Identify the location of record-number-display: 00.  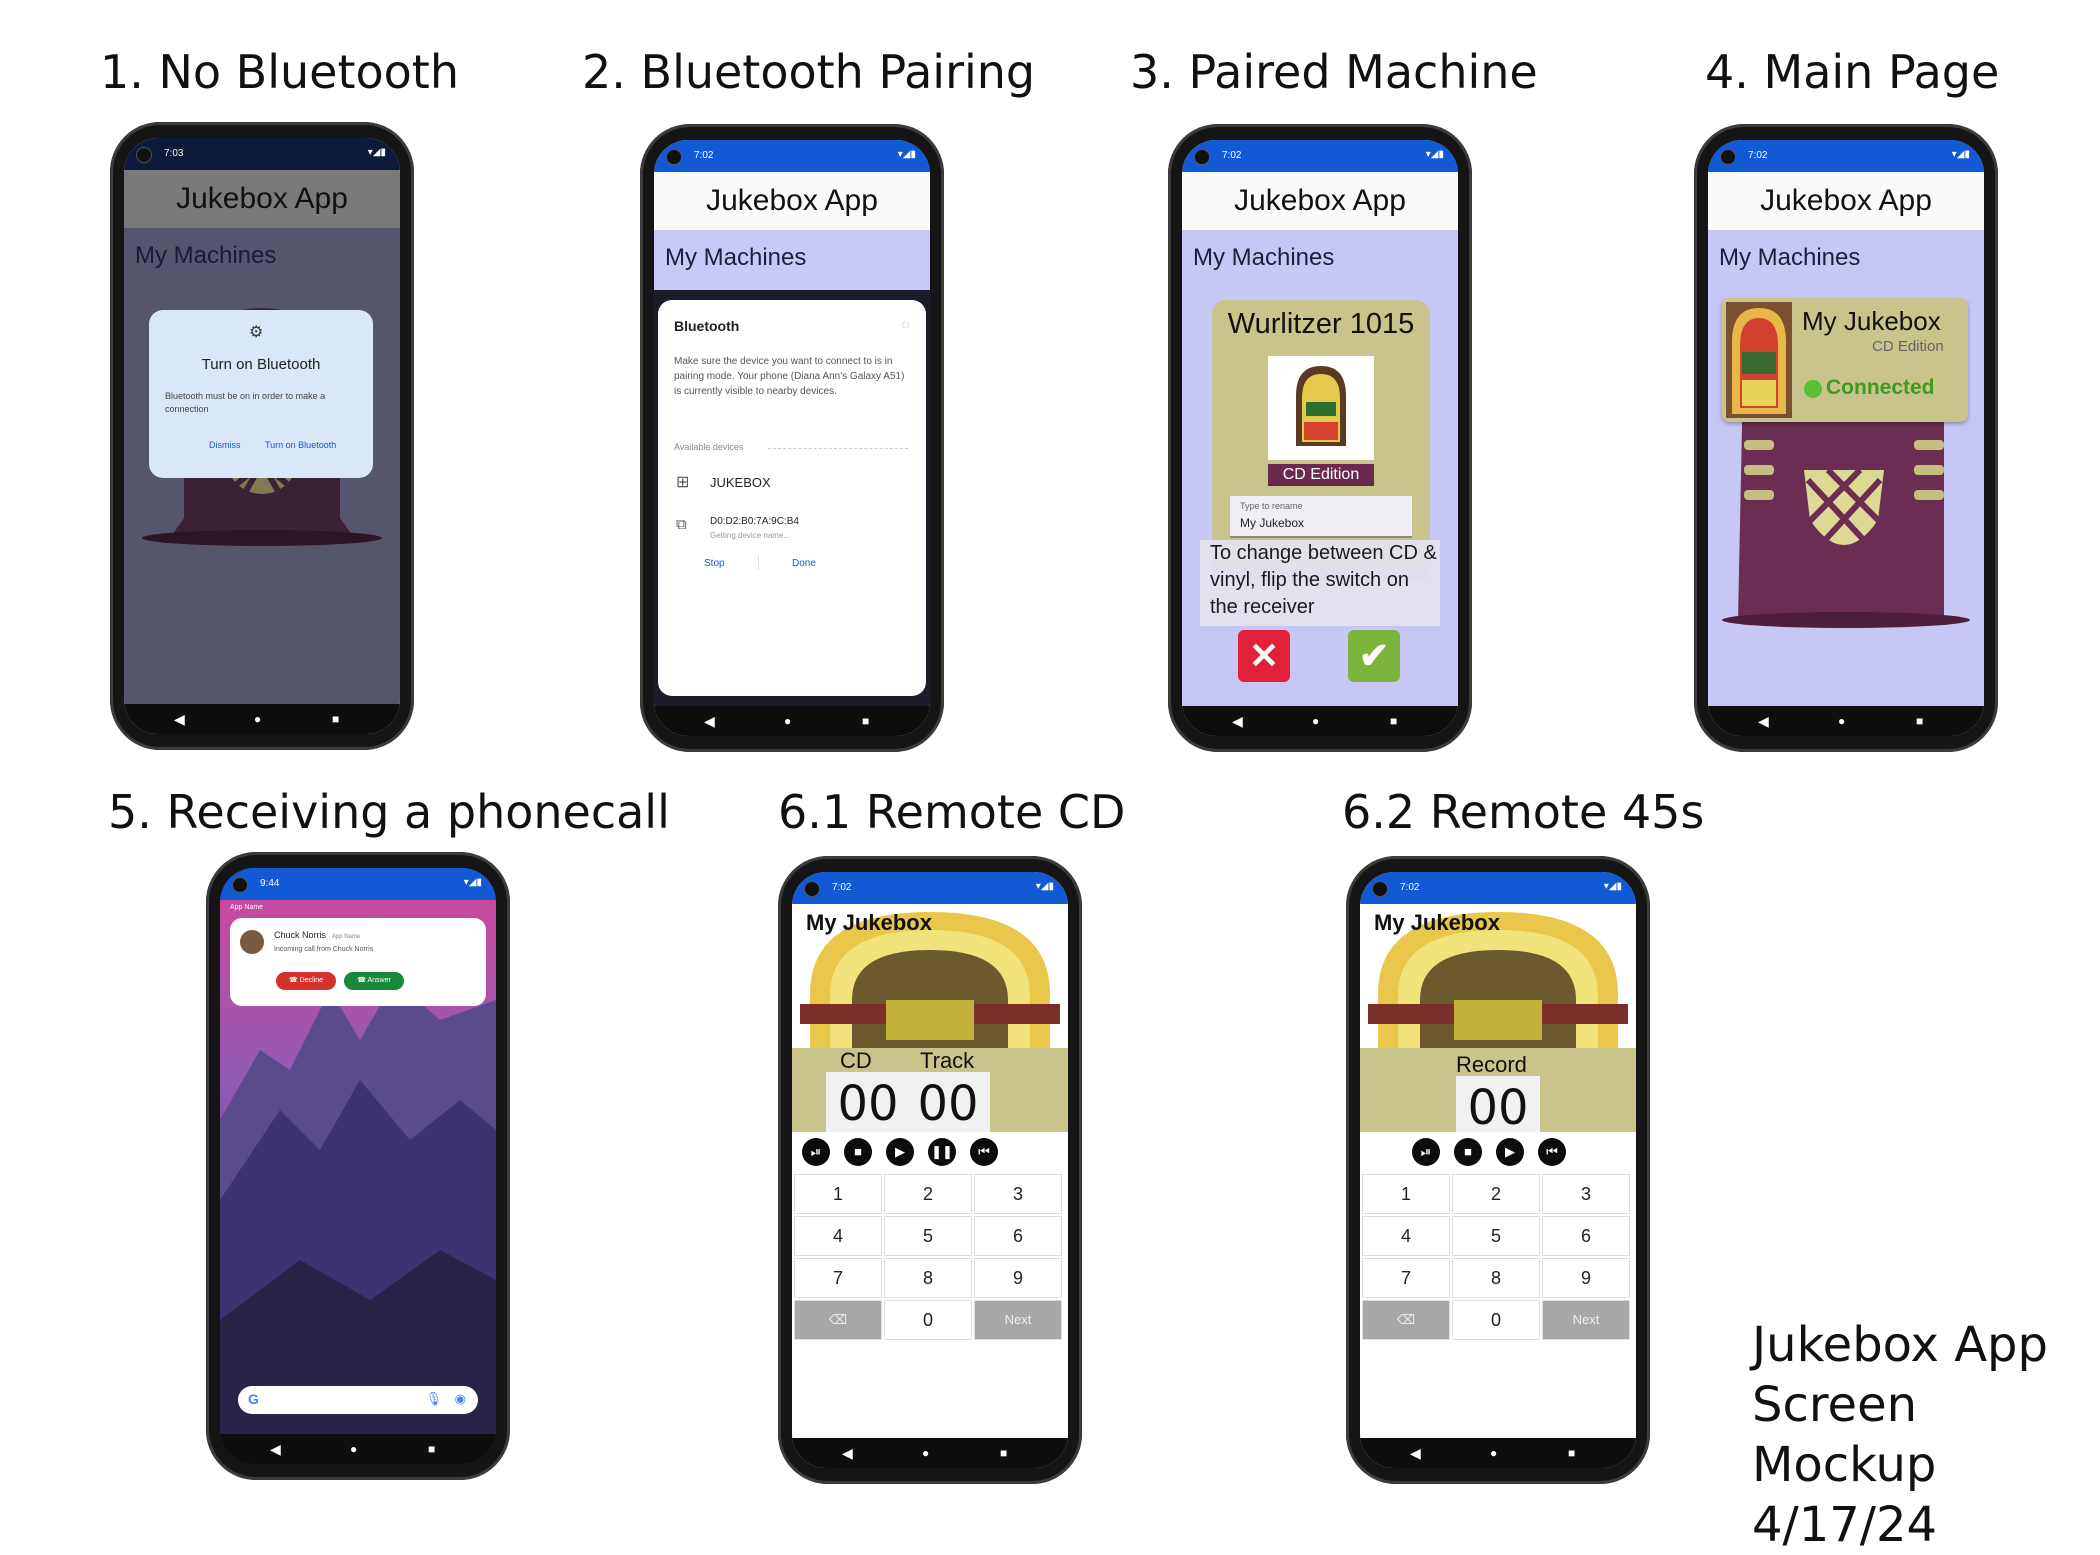
(1498, 1108).